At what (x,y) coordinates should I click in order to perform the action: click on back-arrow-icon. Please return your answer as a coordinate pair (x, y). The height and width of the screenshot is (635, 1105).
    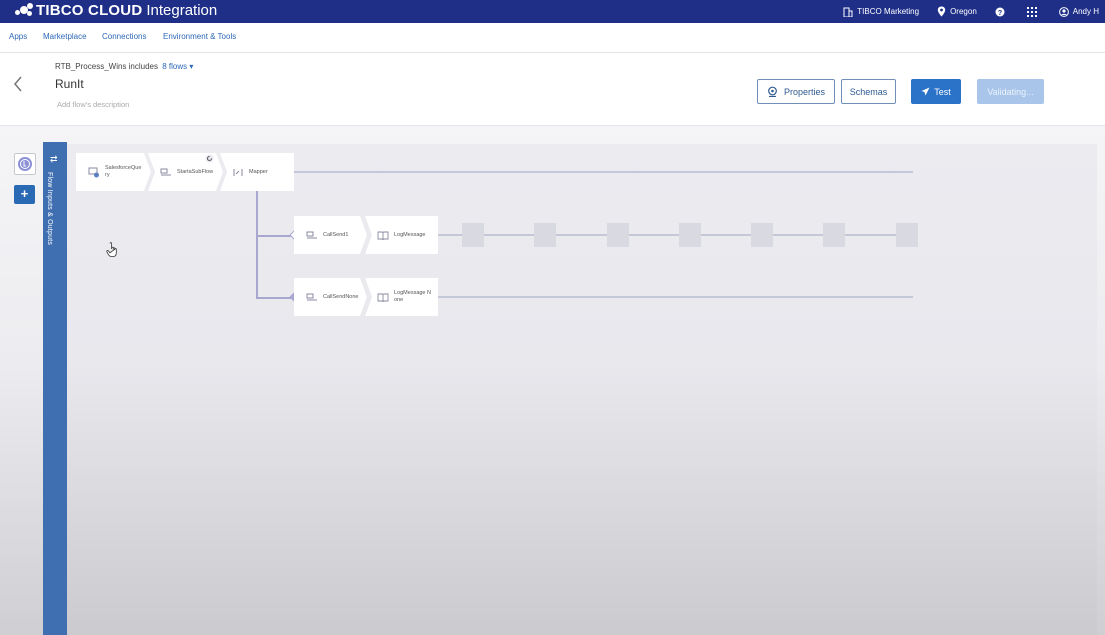
    Looking at the image, I should click on (18, 84).